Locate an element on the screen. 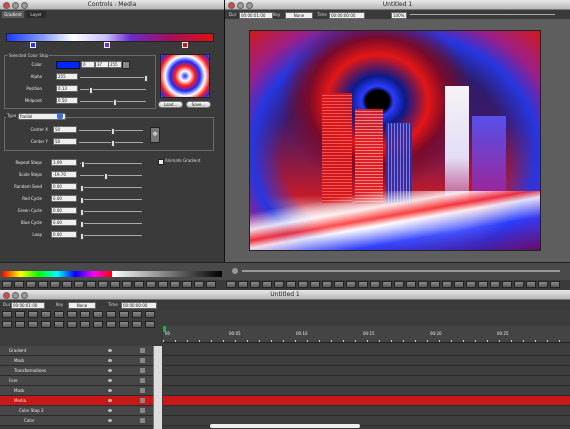  midpoint-slider is located at coordinates (113, 102).